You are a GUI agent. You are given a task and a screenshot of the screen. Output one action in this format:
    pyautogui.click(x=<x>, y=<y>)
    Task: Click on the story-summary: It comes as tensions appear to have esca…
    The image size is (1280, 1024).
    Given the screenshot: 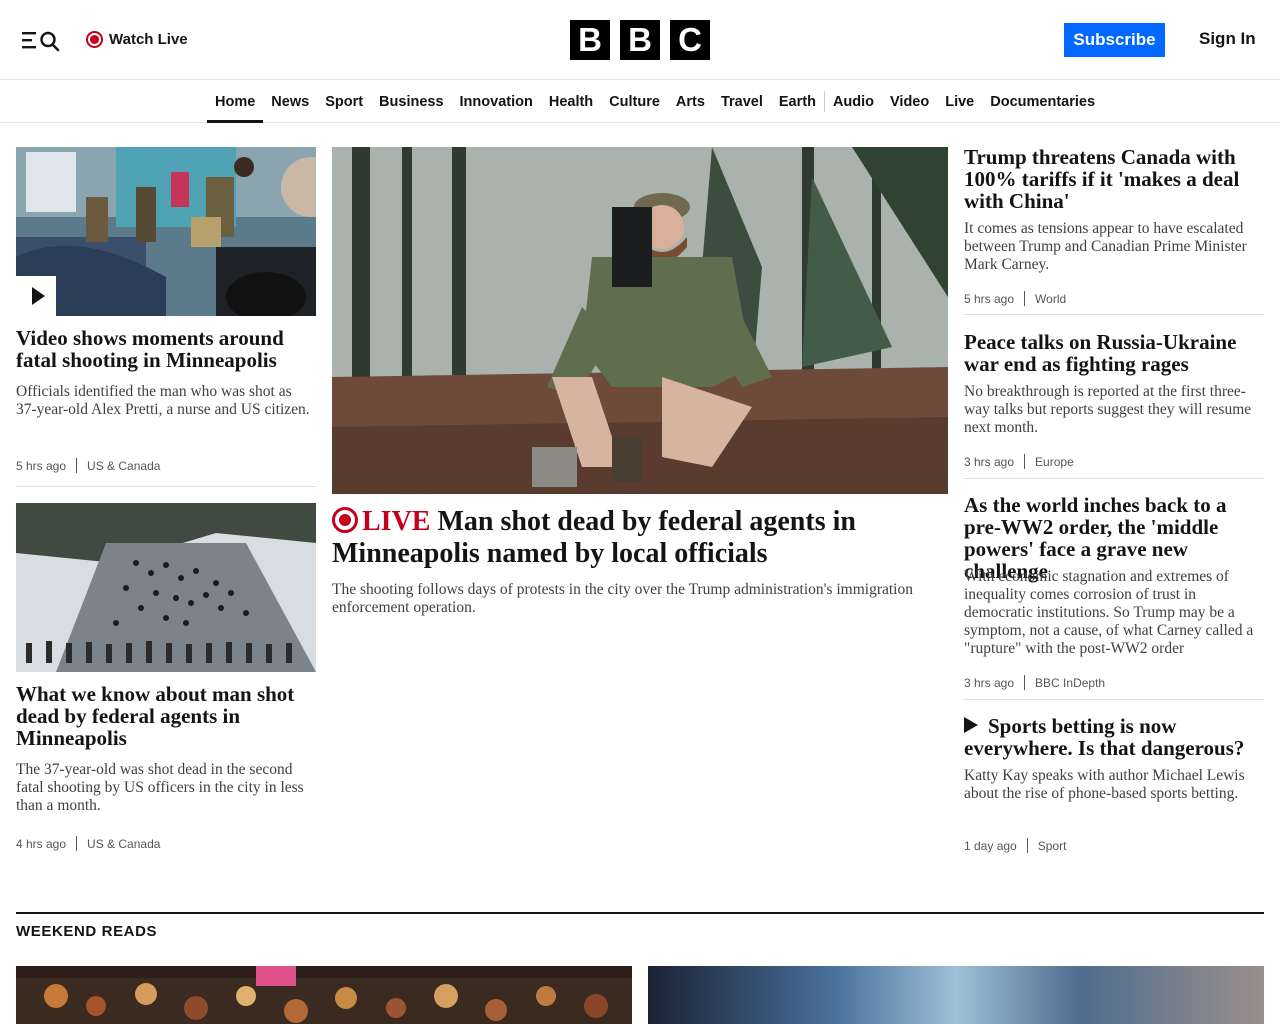 What is the action you would take?
    pyautogui.click(x=1105, y=246)
    